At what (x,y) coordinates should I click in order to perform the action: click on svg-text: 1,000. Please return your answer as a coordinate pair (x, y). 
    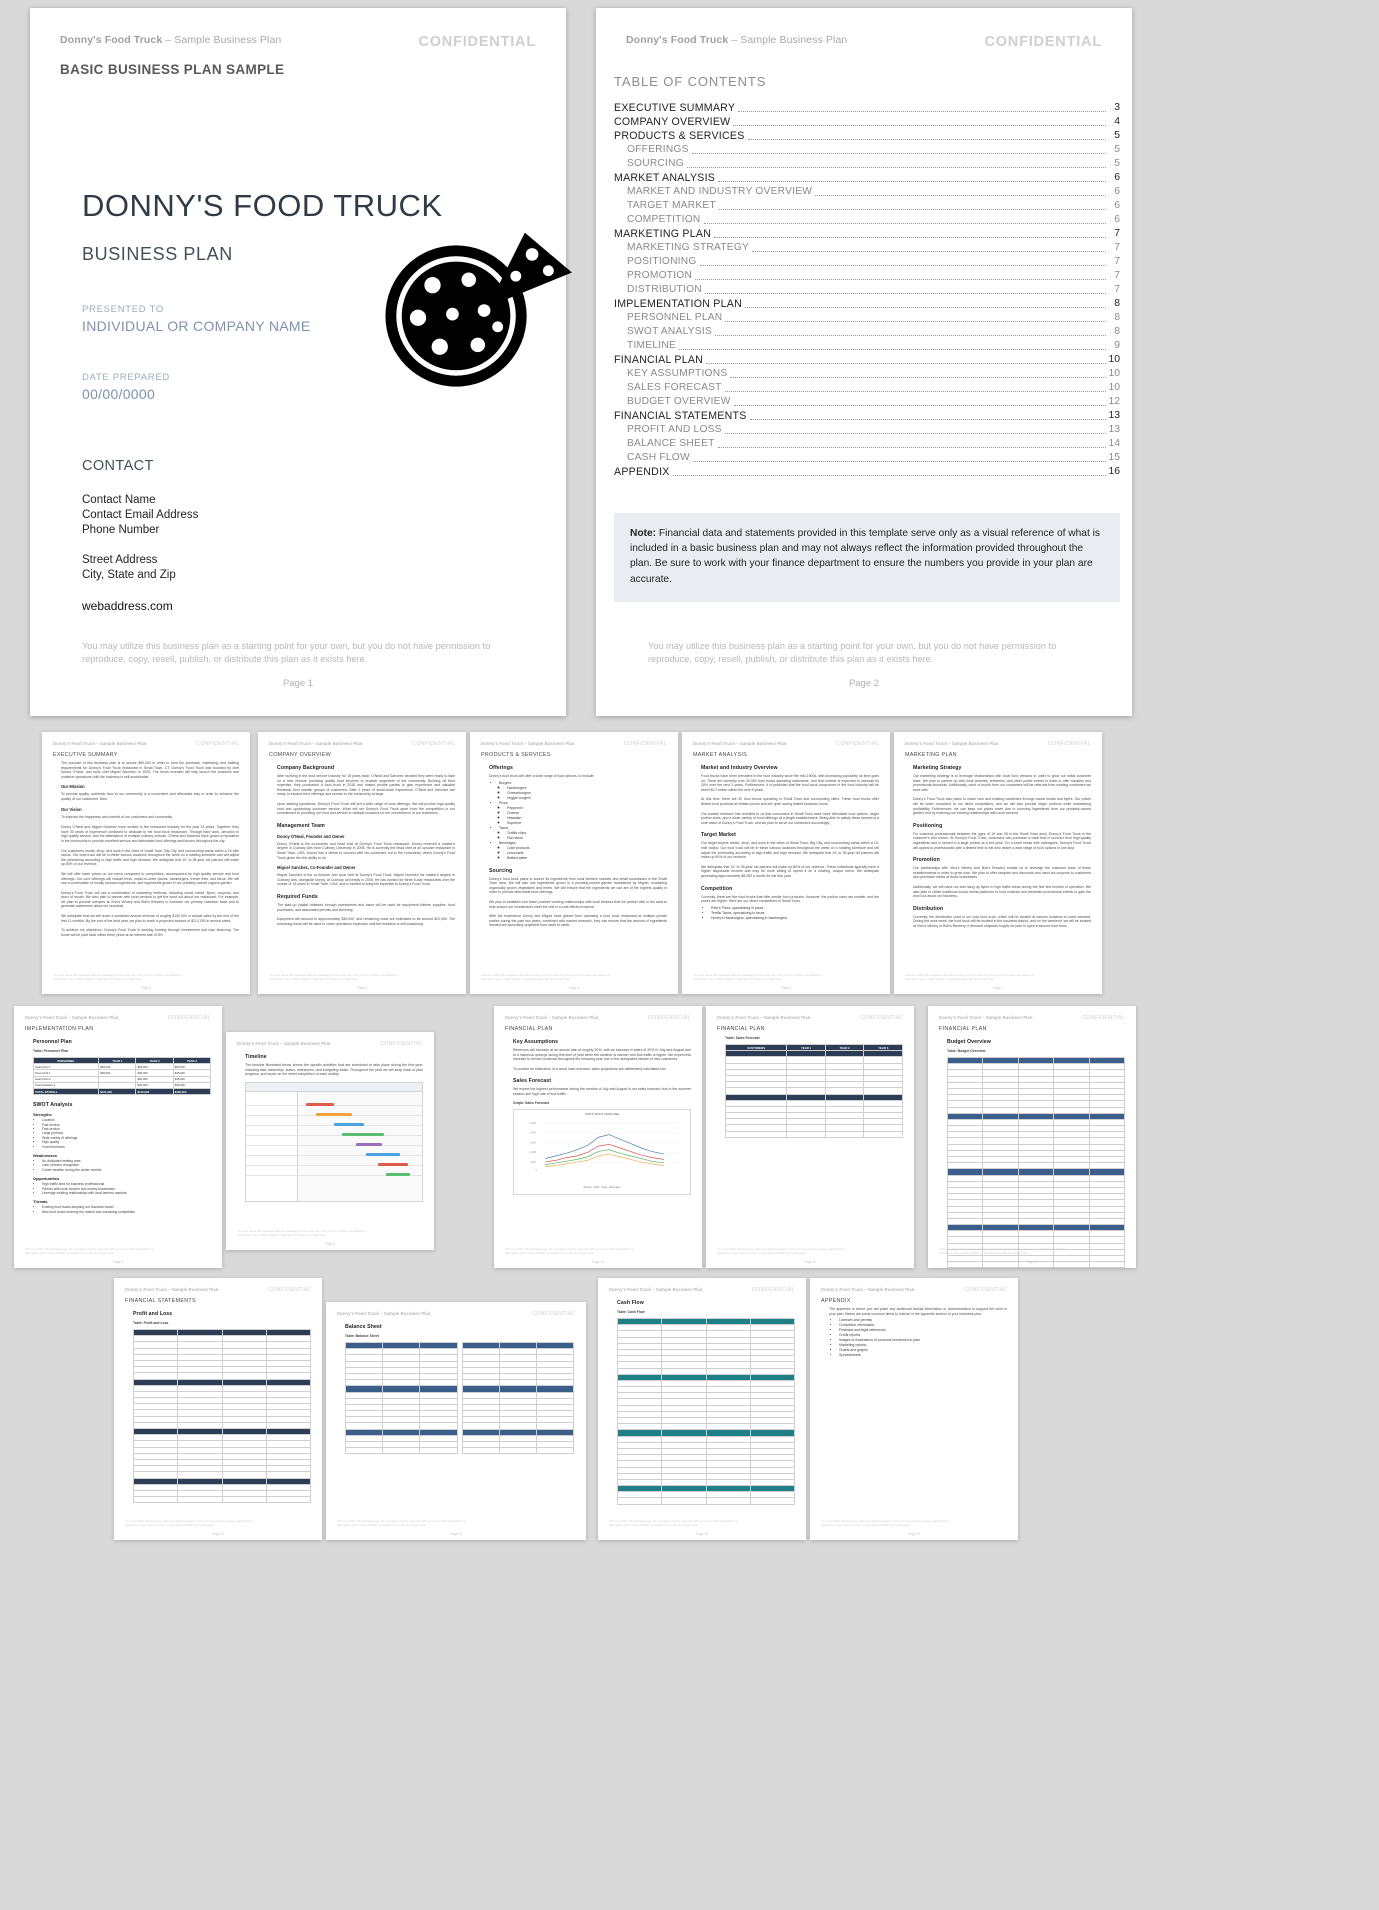
    Looking at the image, I should click on (532, 1152).